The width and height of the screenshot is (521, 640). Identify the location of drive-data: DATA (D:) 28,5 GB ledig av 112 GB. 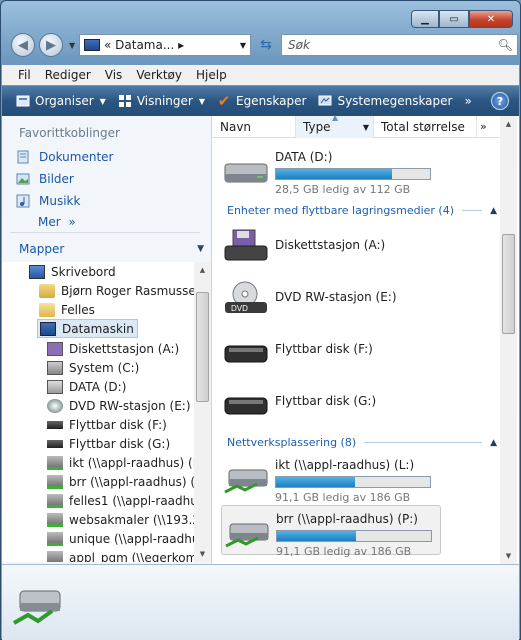
(331, 170).